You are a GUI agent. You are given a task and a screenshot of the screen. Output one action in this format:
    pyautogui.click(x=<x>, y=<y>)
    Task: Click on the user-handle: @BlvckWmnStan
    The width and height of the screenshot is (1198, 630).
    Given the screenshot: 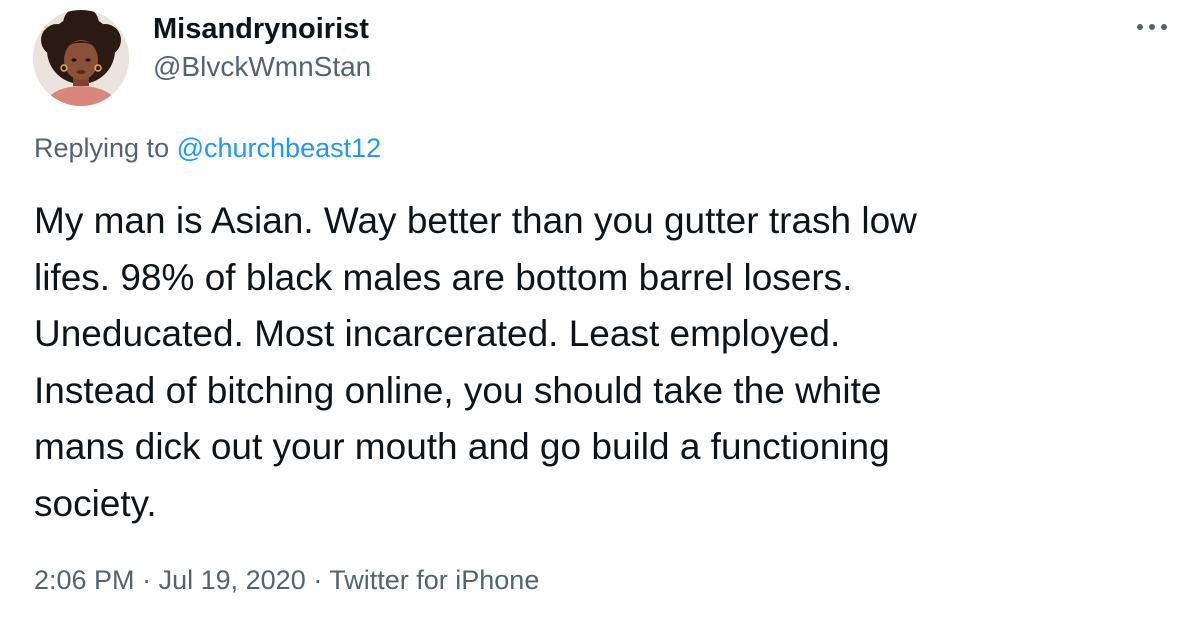 What is the action you would take?
    pyautogui.click(x=262, y=67)
    